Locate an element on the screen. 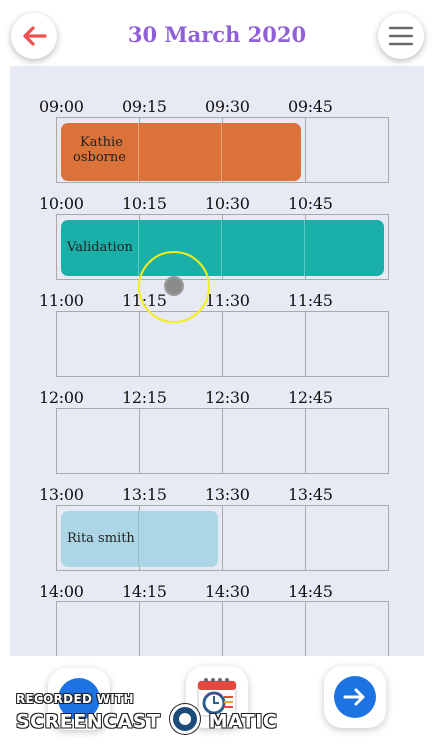  next-button-circle is located at coordinates (355, 697).